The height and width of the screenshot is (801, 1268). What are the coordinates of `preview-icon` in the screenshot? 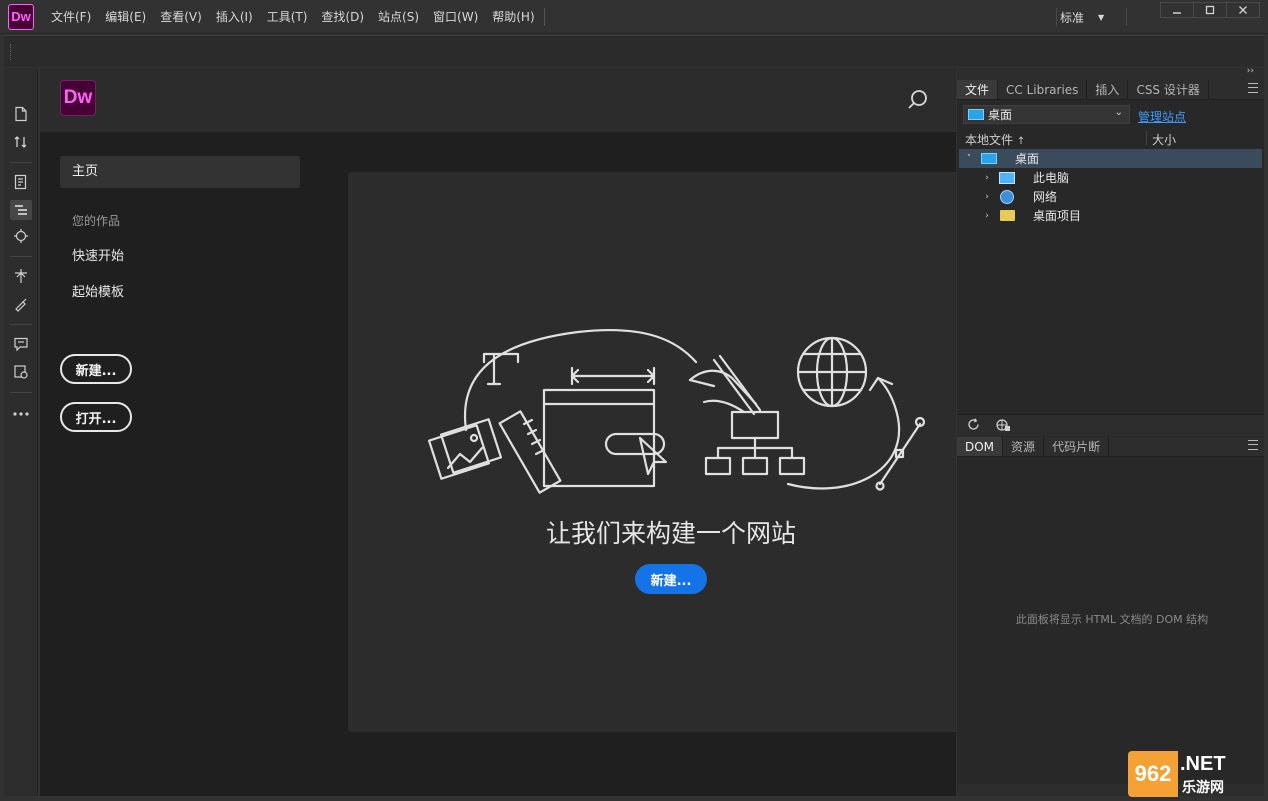 It's located at (21, 372).